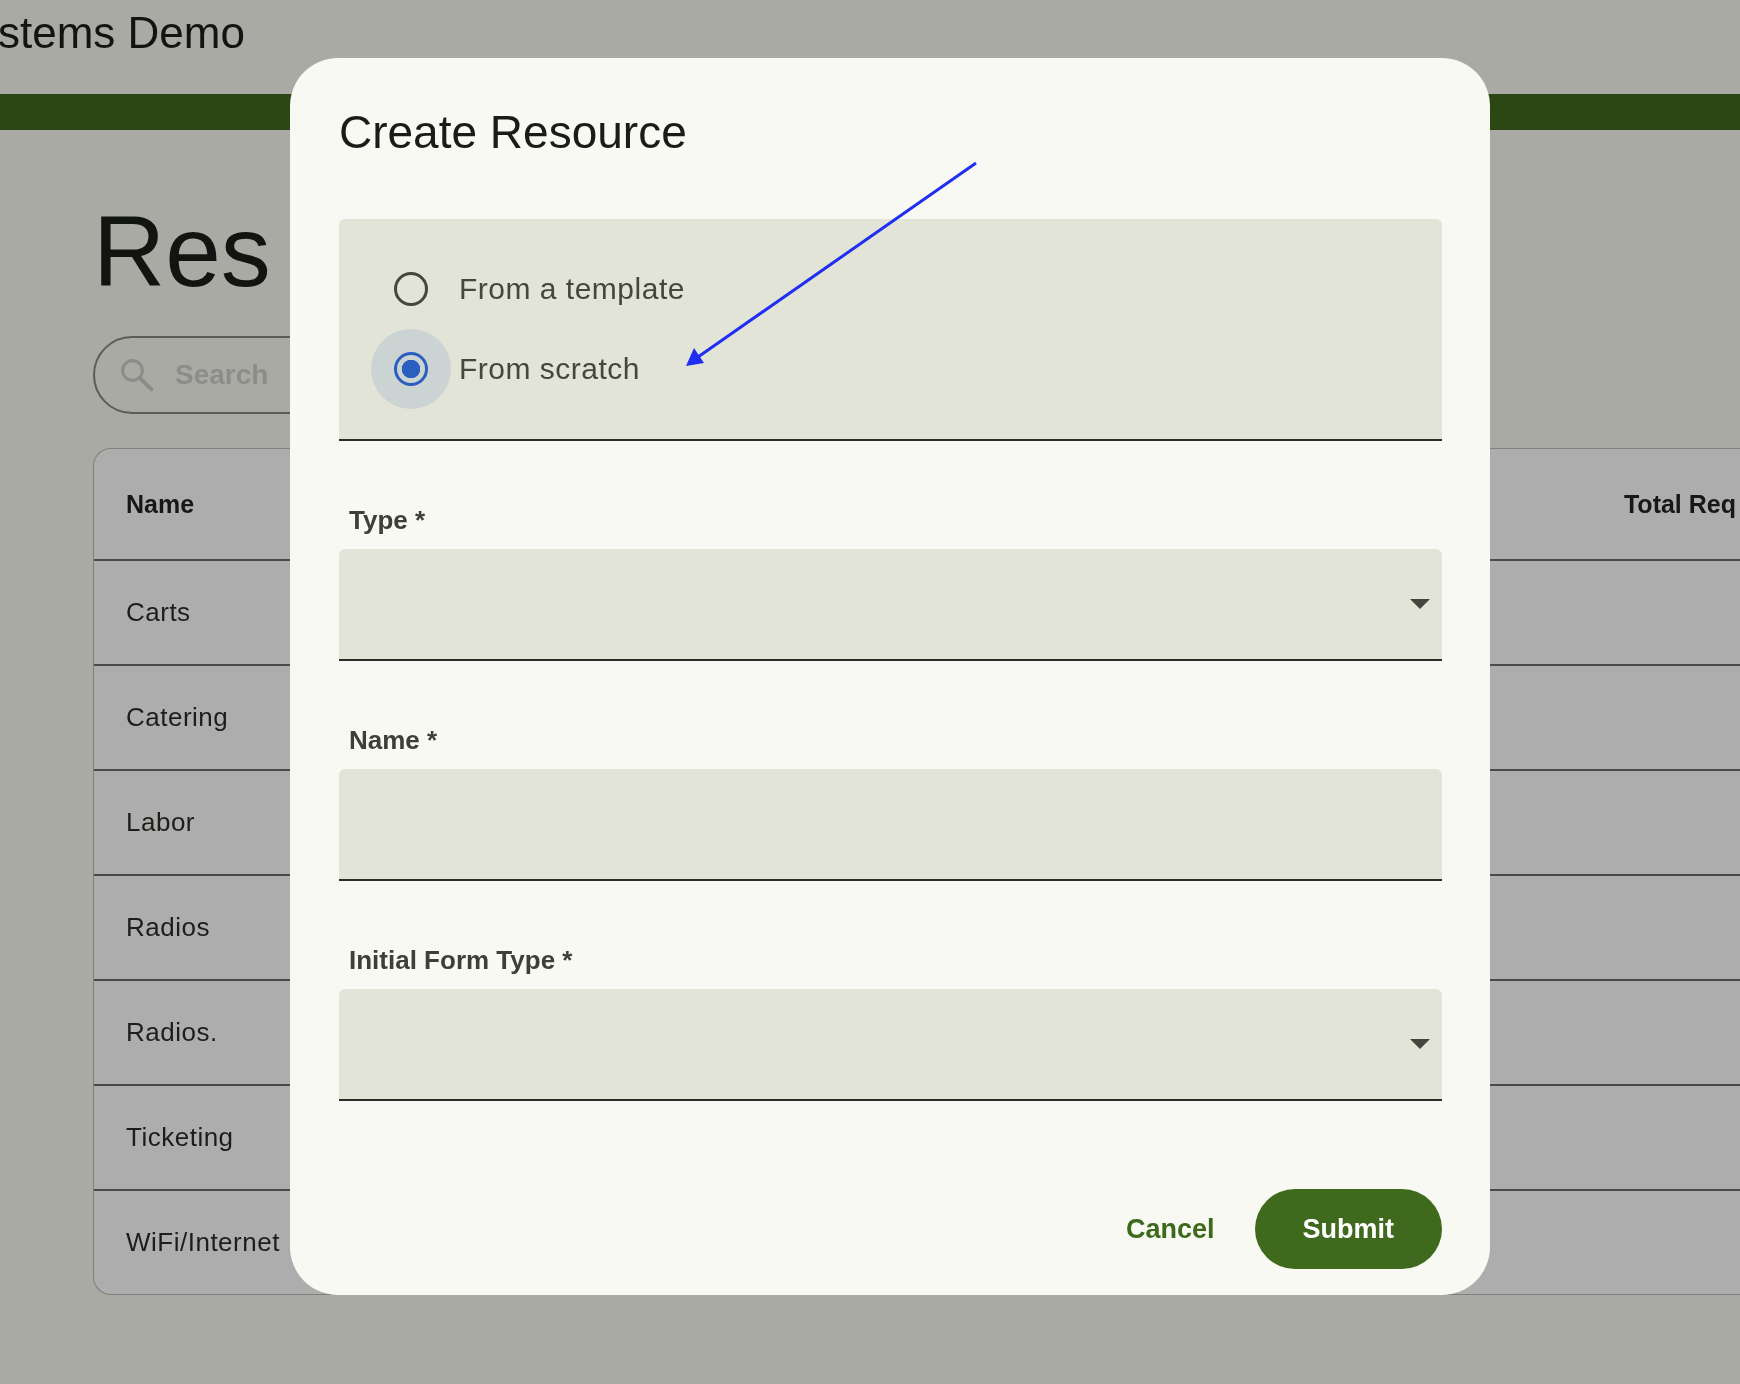  What do you see at coordinates (393, 740) in the screenshot?
I see `field-label: Name *` at bounding box center [393, 740].